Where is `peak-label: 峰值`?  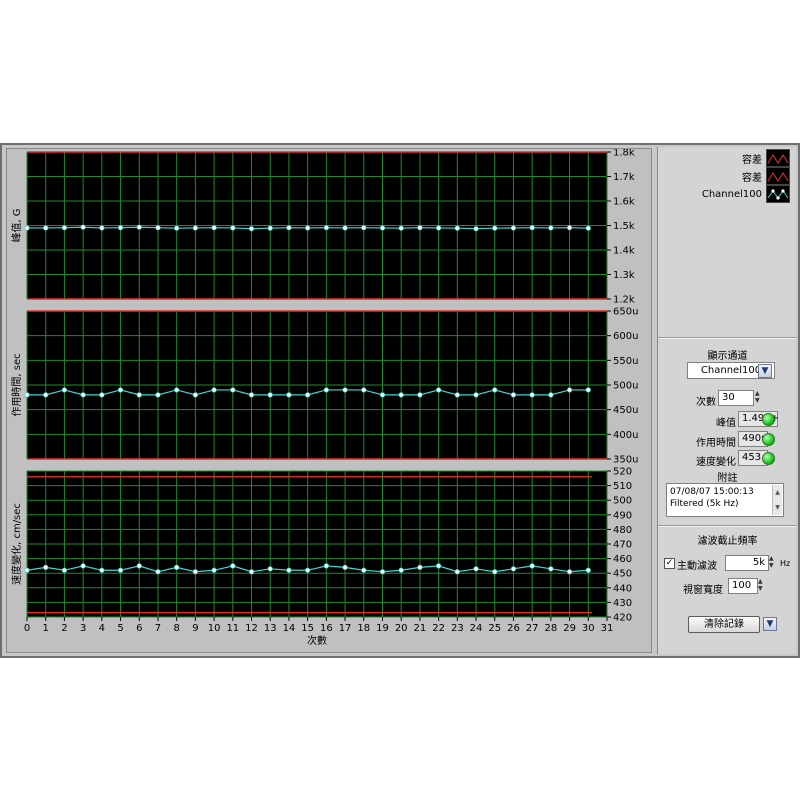 peak-label: 峰值 is located at coordinates (726, 423).